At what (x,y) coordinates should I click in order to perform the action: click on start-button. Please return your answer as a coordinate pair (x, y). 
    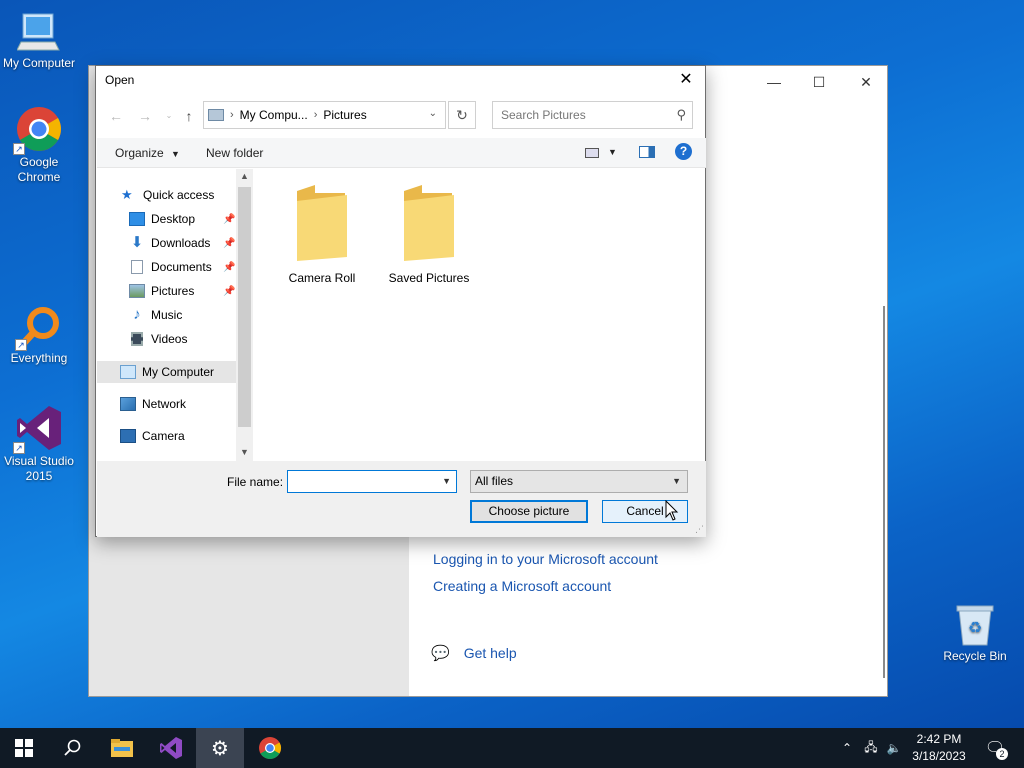
    Looking at the image, I should click on (24, 748).